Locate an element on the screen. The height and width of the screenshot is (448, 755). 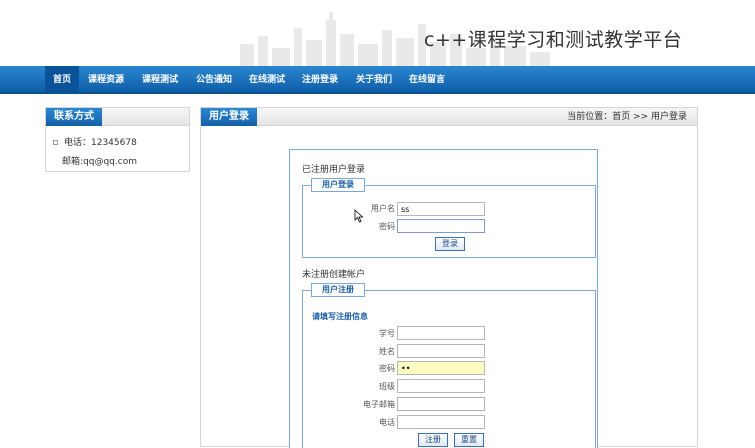
password-input is located at coordinates (441, 226).